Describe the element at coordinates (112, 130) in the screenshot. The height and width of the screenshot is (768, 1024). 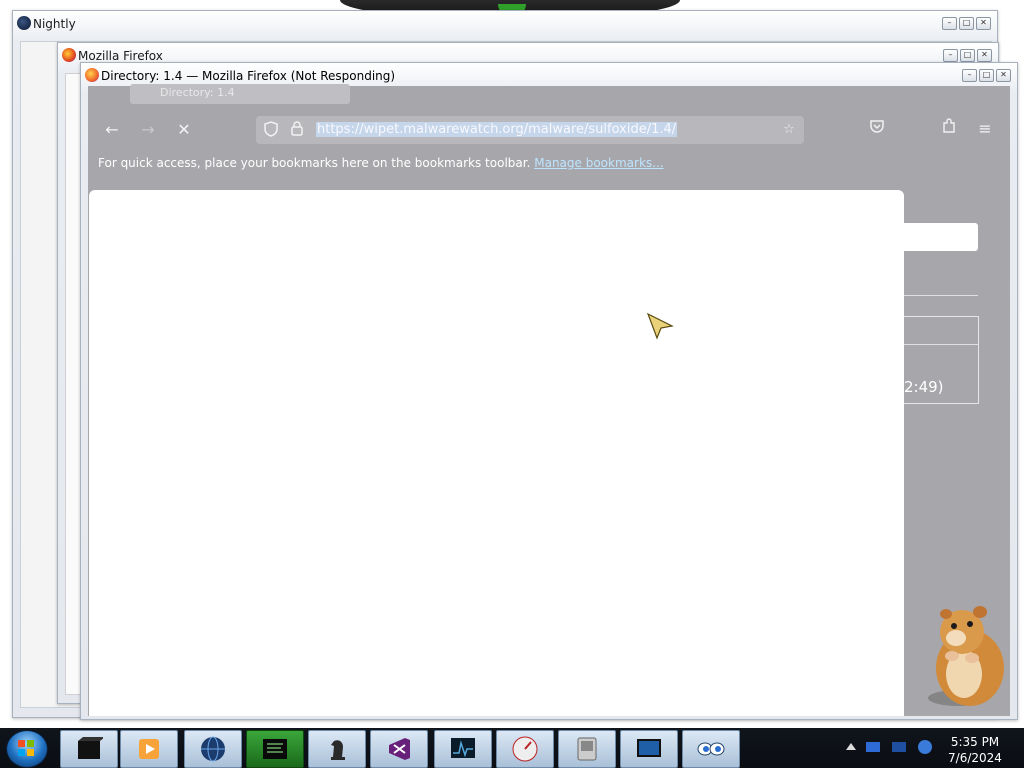
I see `back-arrow-icon: ←` at that location.